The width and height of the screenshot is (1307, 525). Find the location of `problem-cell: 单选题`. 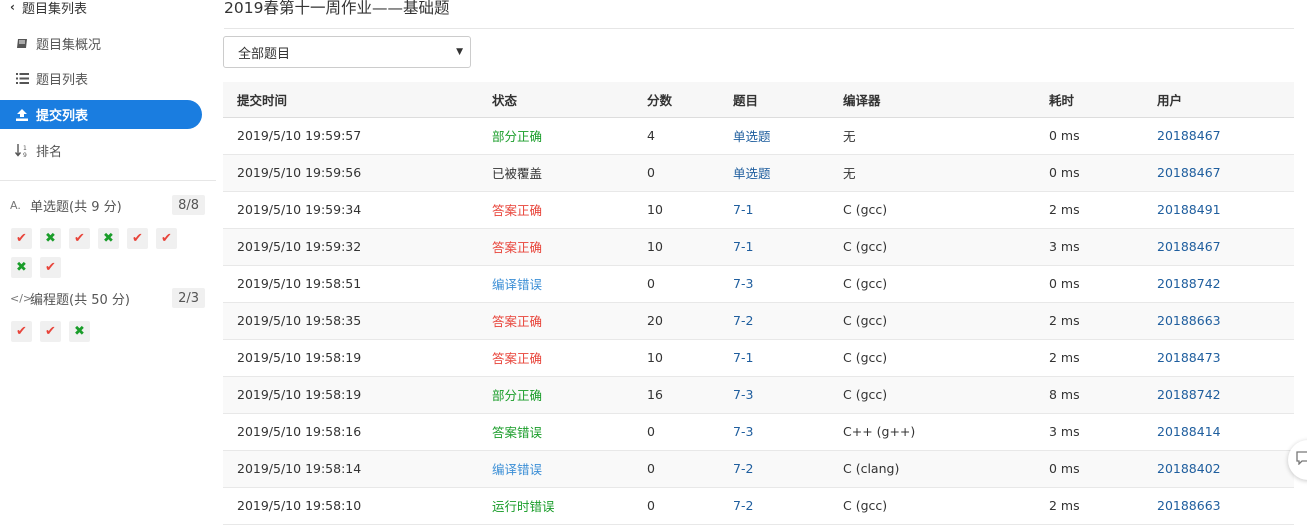

problem-cell: 单选题 is located at coordinates (774, 135).